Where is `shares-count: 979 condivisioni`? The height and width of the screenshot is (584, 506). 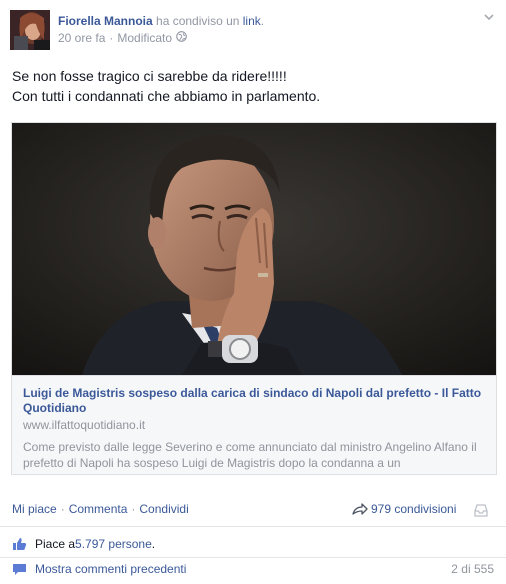
shares-count: 979 condivisioni is located at coordinates (413, 509).